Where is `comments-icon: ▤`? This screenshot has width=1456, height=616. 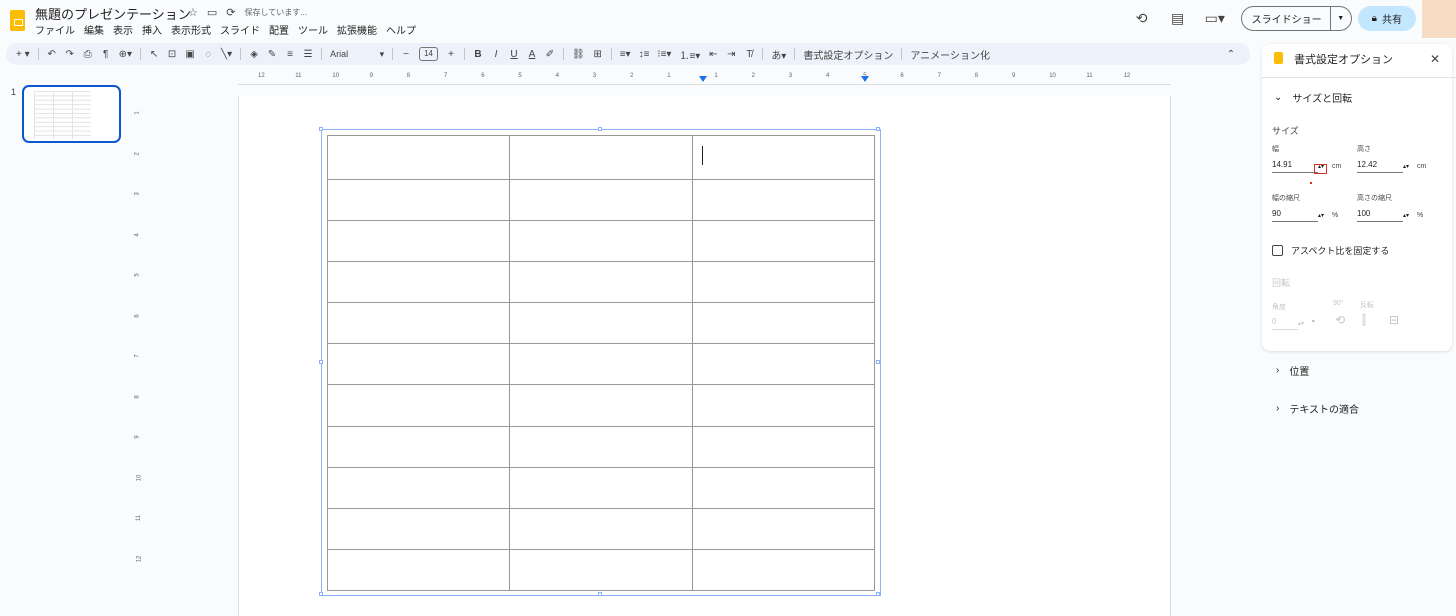
comments-icon: ▤ is located at coordinates (1178, 18).